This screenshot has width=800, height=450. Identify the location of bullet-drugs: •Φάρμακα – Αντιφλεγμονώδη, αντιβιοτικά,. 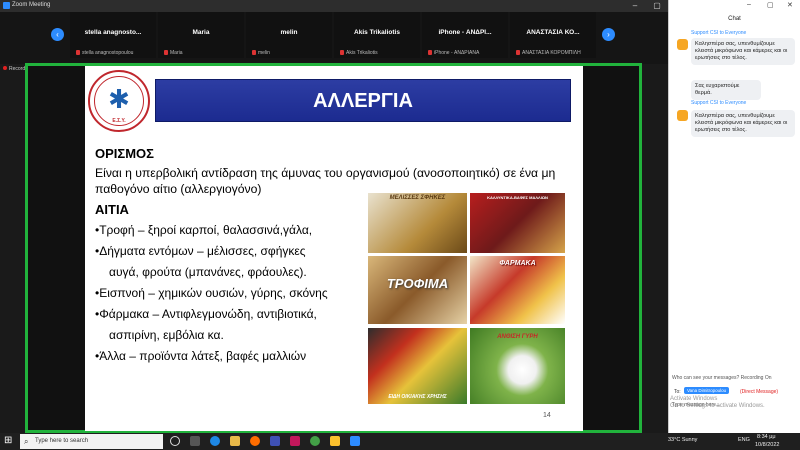
(206, 314).